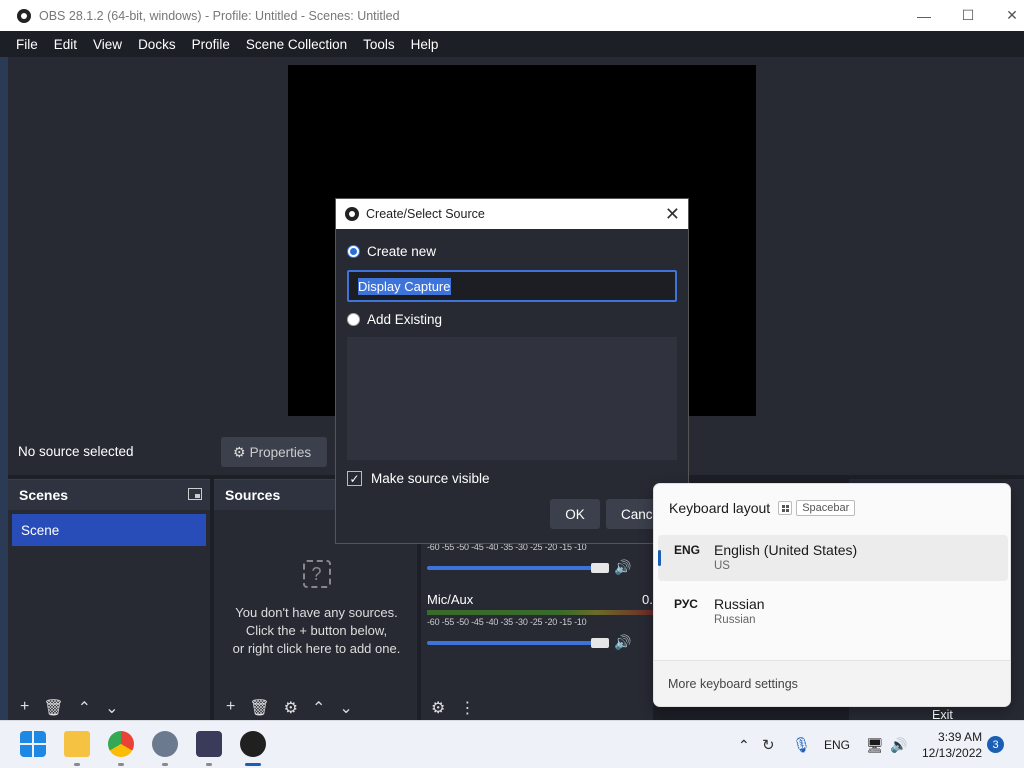 The image size is (1024, 768). Describe the element at coordinates (744, 744) in the screenshot. I see `show-hidden-icons-icon: ⌃` at that location.